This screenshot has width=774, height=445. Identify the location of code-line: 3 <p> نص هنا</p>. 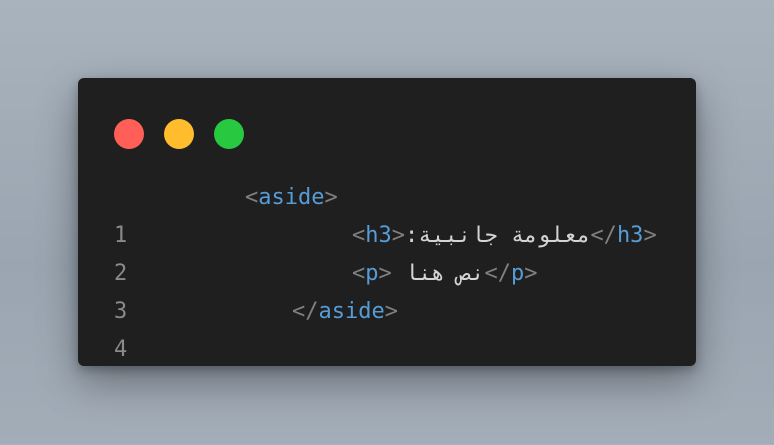
(387, 289).